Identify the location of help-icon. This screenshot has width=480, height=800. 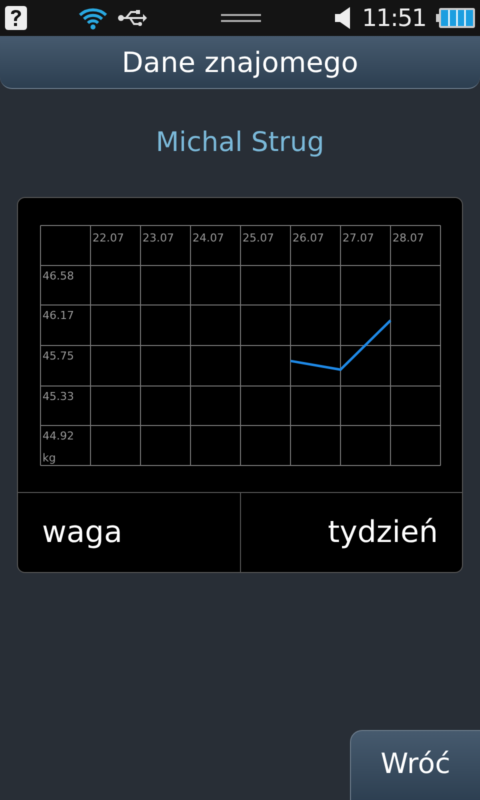
(16, 18).